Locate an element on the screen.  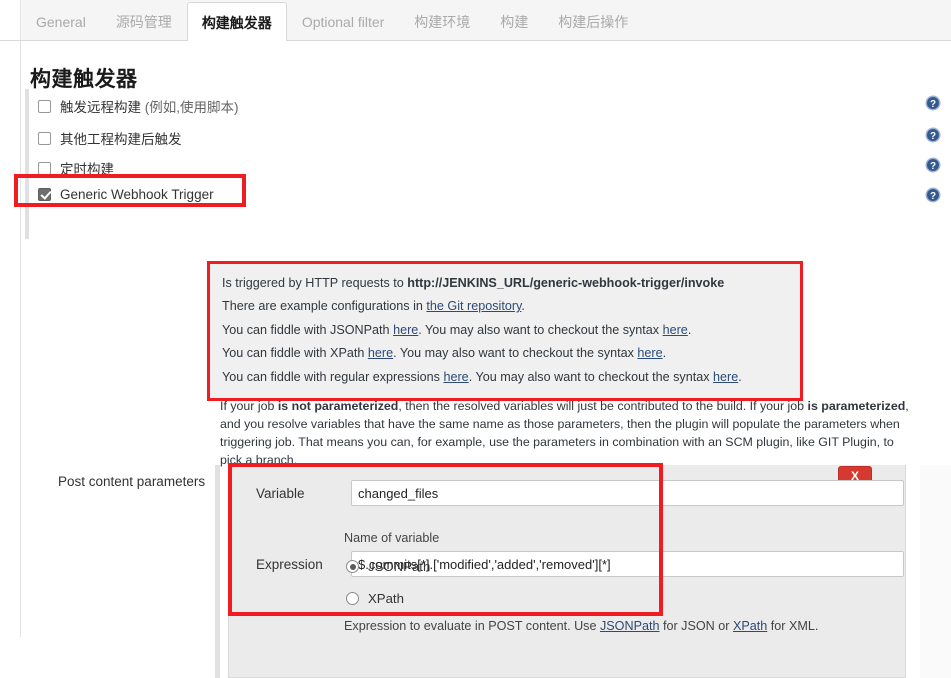
trigger-label-generic-webhook: Generic Webhook Trigger is located at coordinates (137, 194).